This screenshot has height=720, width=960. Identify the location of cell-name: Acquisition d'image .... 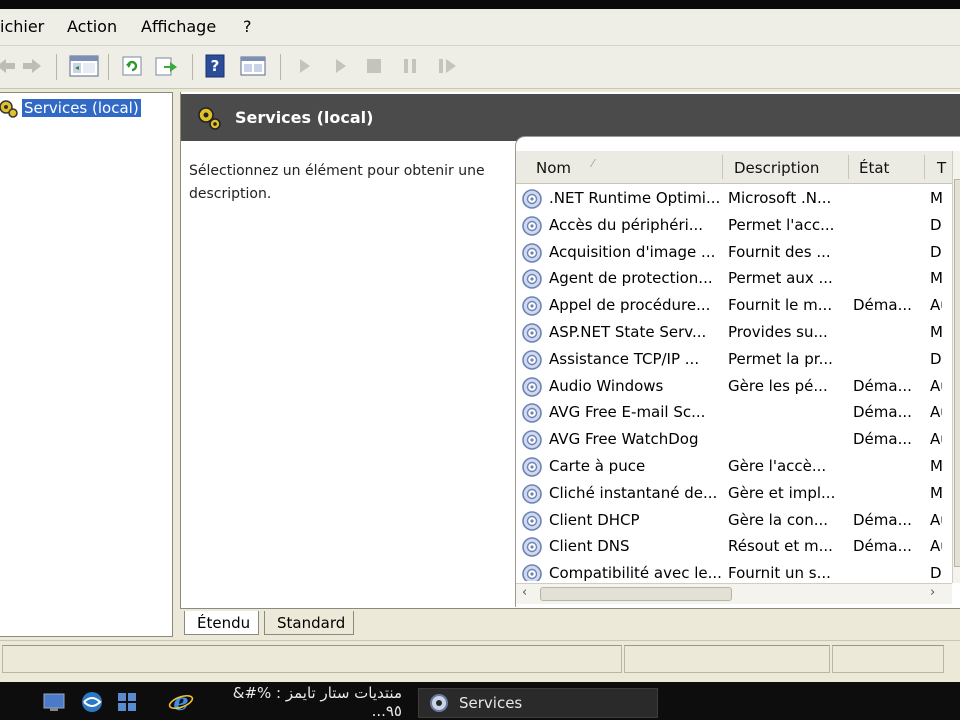
(632, 251).